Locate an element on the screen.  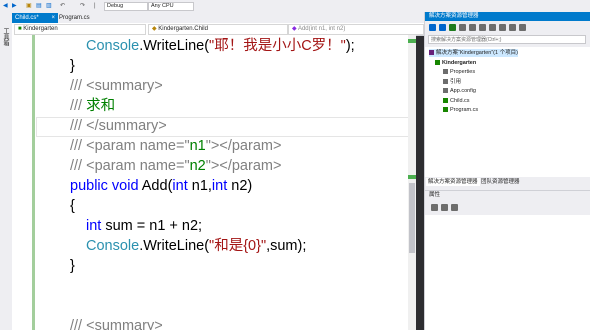
code-token: /// <summary> is located at coordinates (116, 324).